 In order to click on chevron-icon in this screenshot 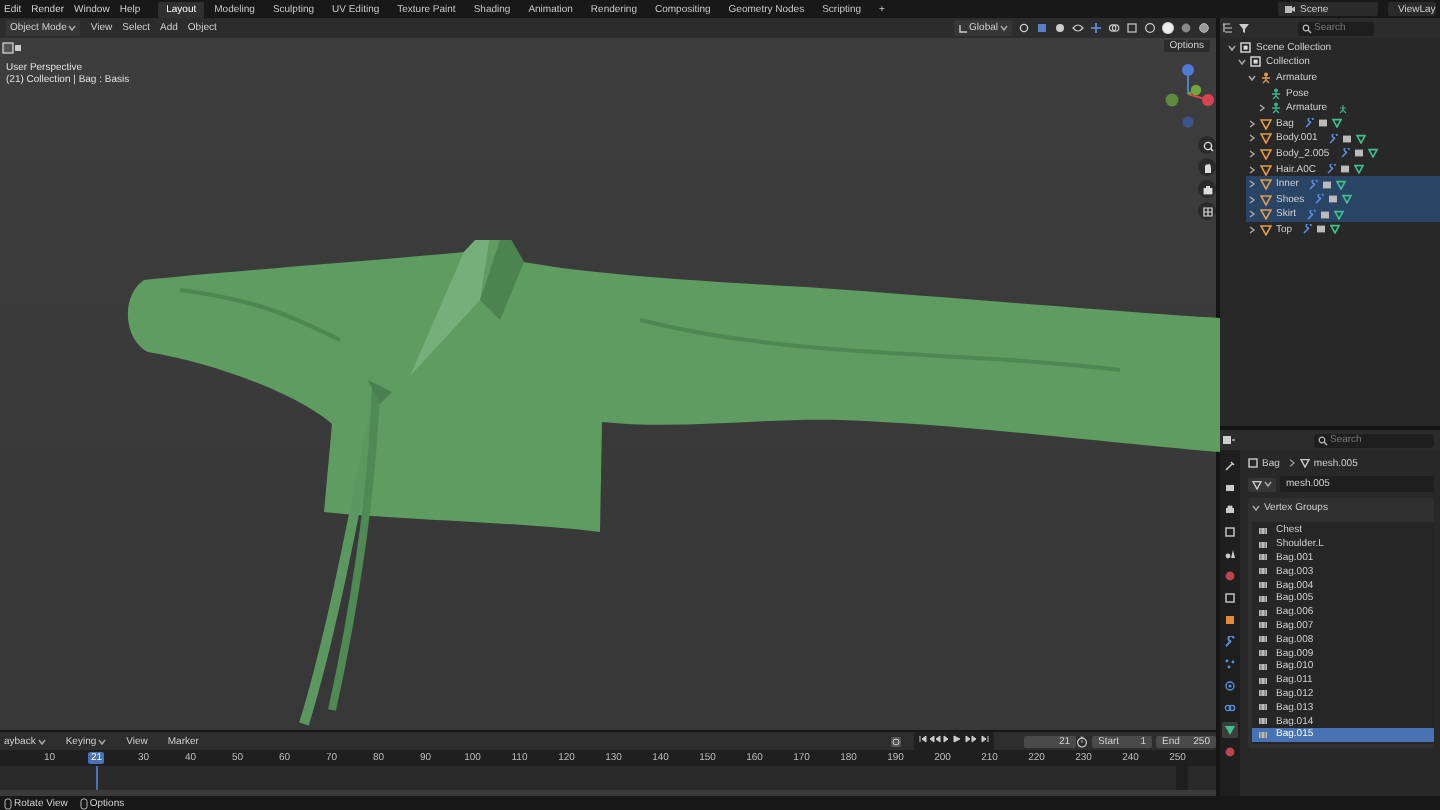, I will do `click(1291, 463)`.